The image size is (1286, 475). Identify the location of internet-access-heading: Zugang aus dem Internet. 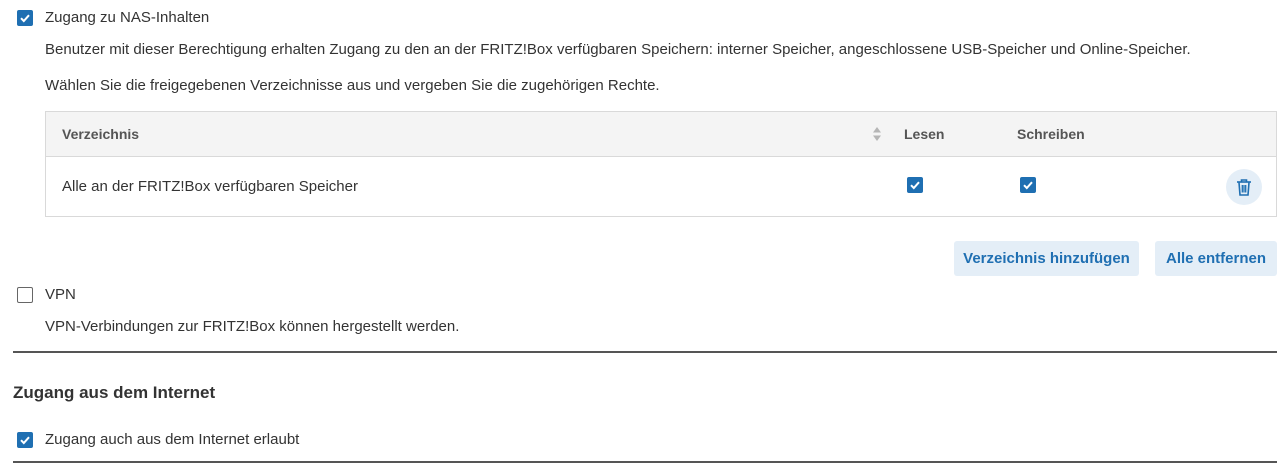
(114, 392).